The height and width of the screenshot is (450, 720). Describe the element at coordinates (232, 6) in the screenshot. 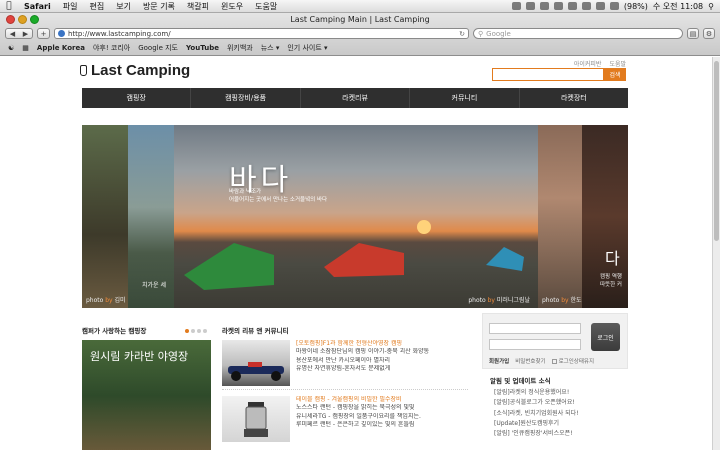

I see `menu-window: 윈도우` at that location.